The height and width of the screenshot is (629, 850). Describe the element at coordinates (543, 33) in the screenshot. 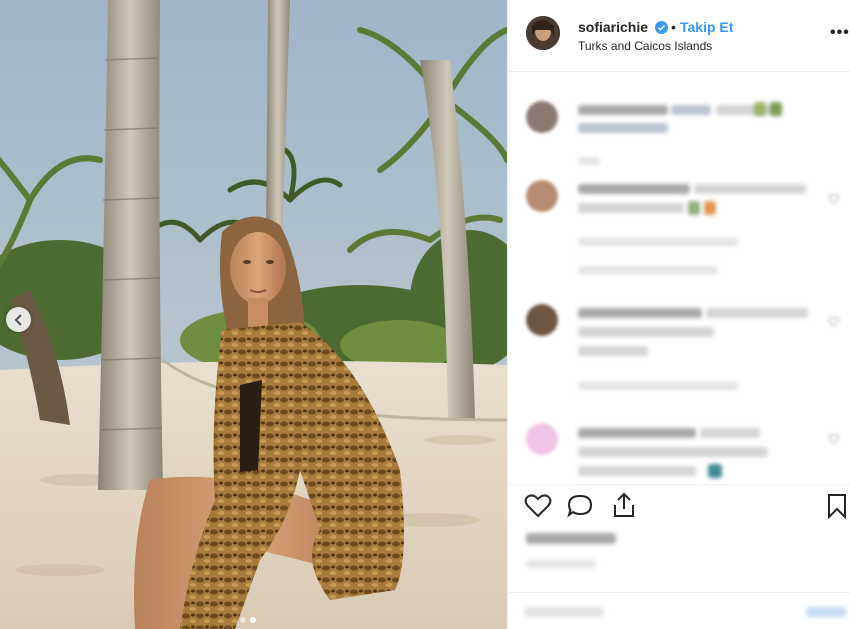

I see `user-avatar` at that location.